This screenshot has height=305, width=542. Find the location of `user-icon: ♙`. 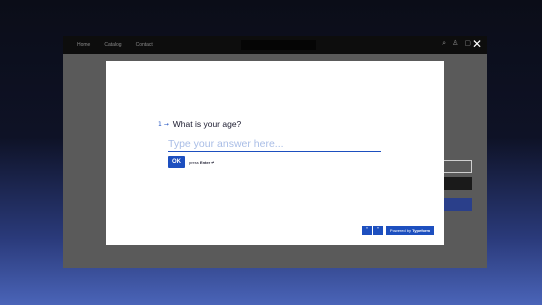

user-icon: ♙ is located at coordinates (455, 44).